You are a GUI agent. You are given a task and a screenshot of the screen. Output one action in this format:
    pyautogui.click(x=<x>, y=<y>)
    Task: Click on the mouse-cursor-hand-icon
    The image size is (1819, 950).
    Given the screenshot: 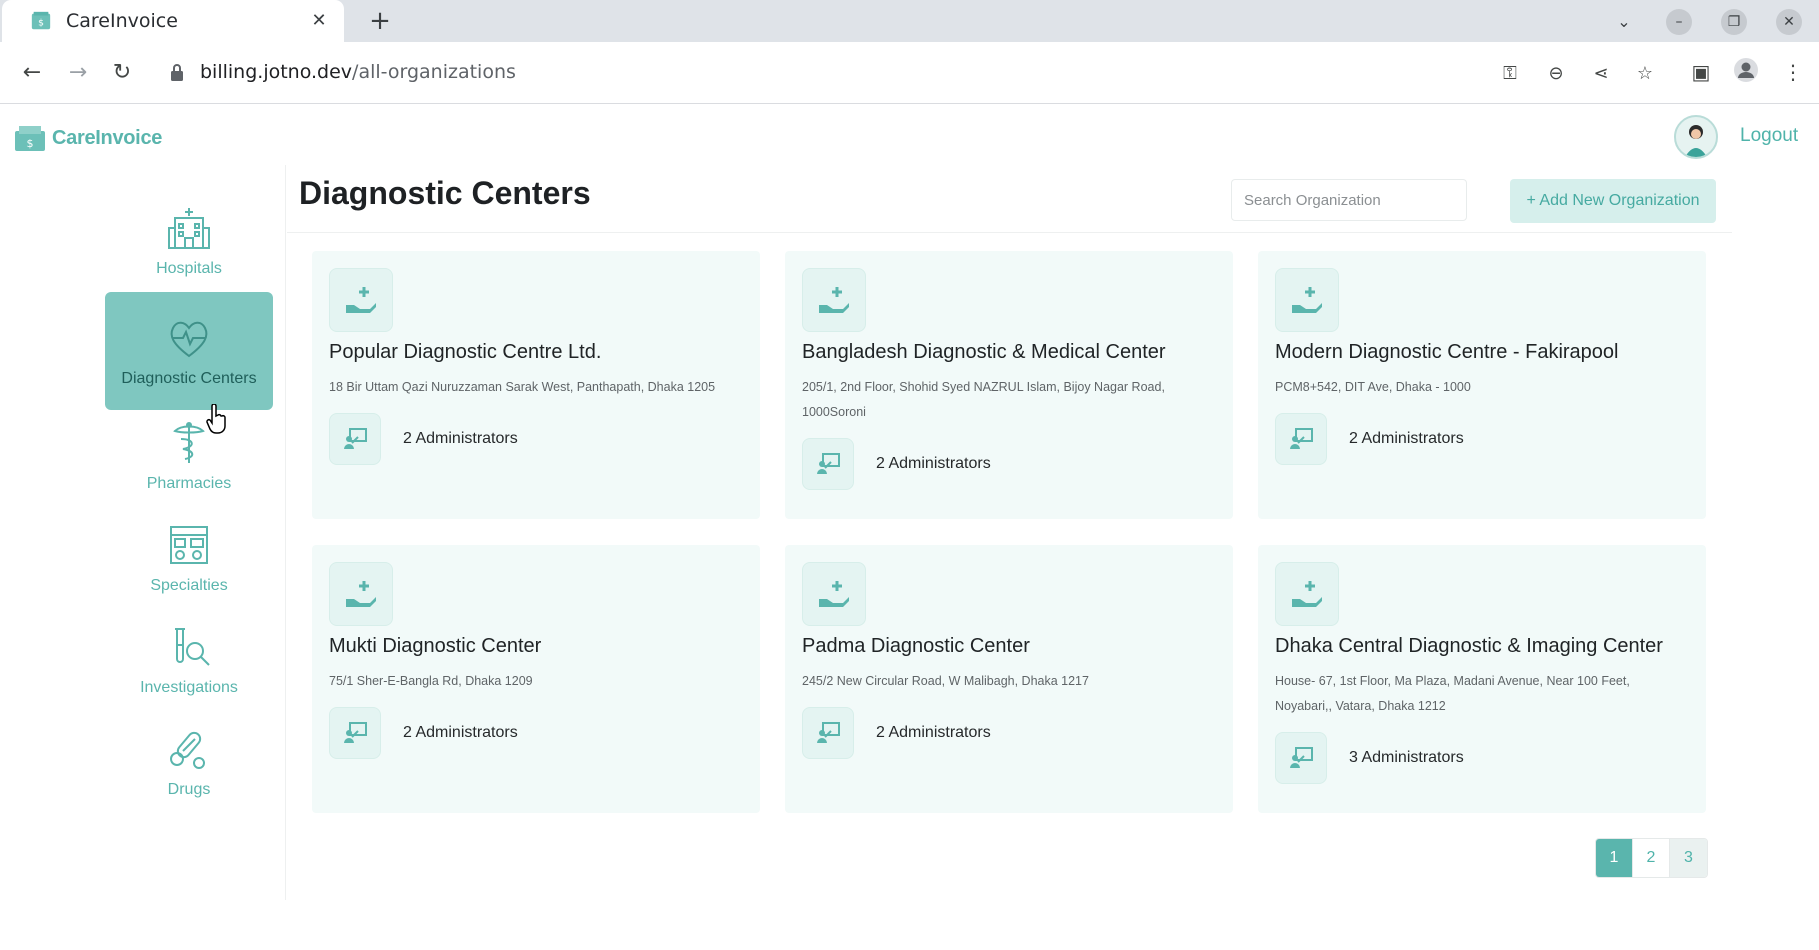 What is the action you would take?
    pyautogui.click(x=216, y=419)
    